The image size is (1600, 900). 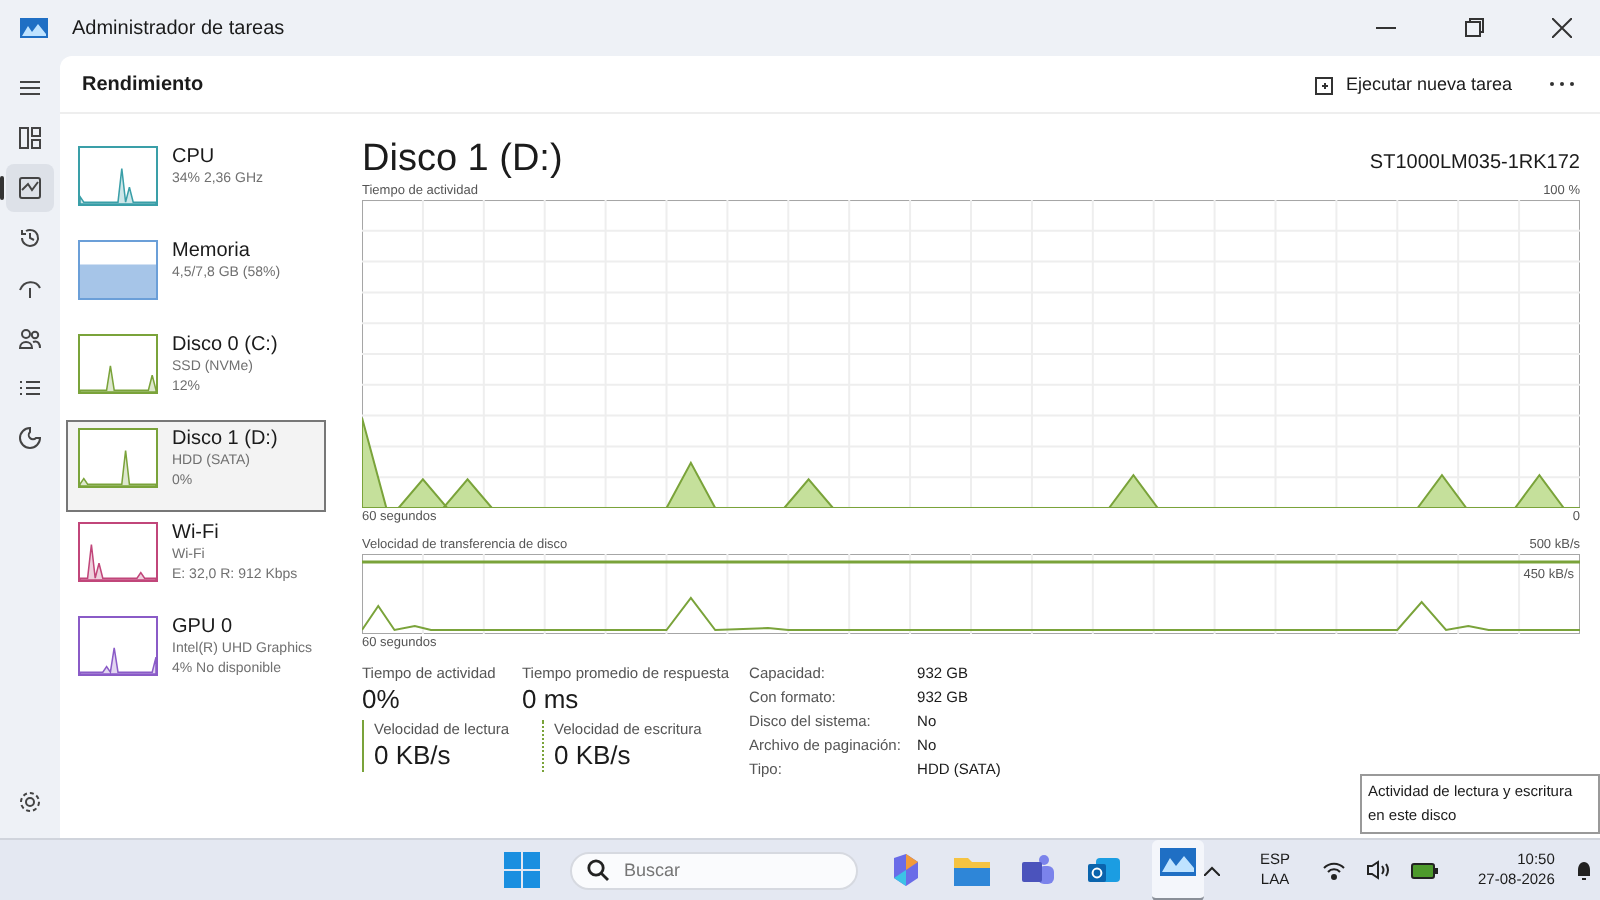 I want to click on page-title: Rendimiento, so click(x=143, y=84).